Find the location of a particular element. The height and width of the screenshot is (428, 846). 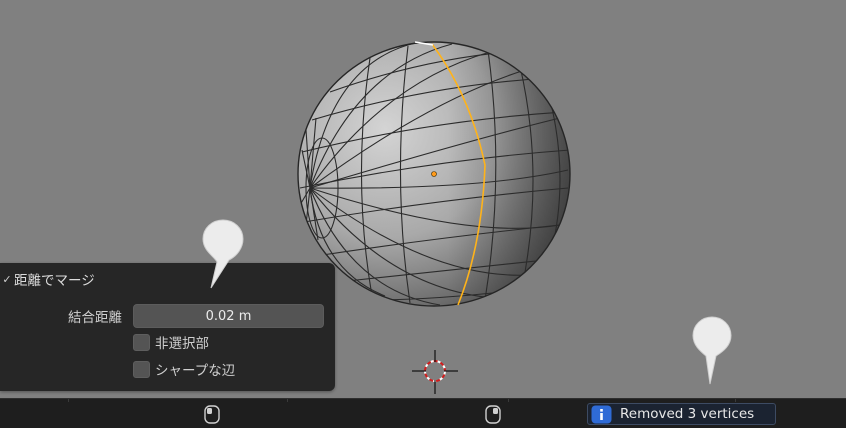

mesh-origin-dot is located at coordinates (434, 174).